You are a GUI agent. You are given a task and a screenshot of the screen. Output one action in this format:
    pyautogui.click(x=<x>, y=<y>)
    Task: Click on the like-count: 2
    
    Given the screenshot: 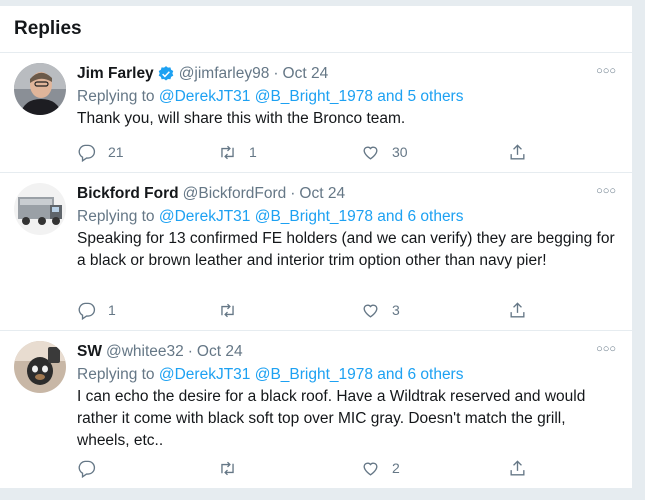 What is the action you would take?
    pyautogui.click(x=396, y=468)
    